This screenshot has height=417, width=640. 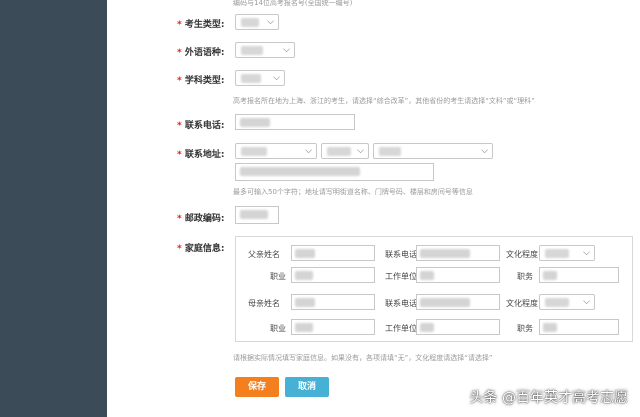 What do you see at coordinates (333, 253) in the screenshot?
I see `father-name-input` at bounding box center [333, 253].